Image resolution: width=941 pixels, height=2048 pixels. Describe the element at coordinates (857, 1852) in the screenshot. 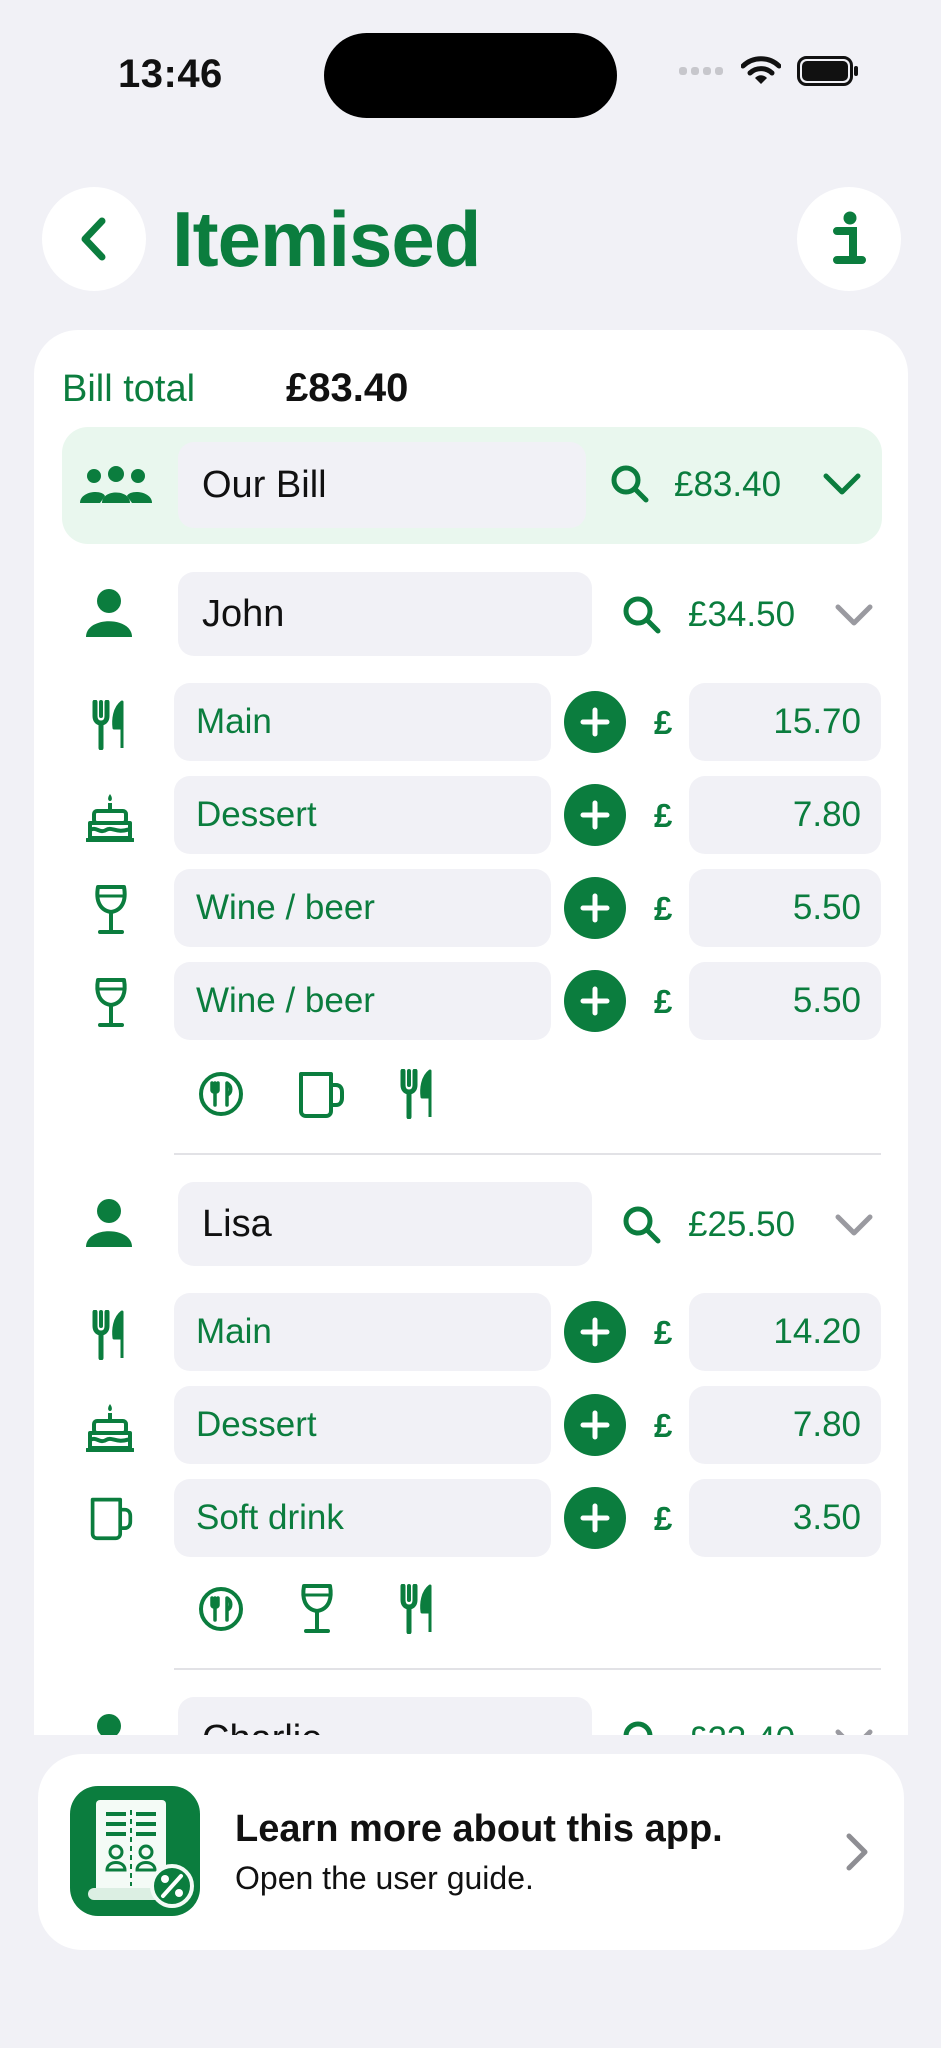

I see `chevron-right-icon` at that location.